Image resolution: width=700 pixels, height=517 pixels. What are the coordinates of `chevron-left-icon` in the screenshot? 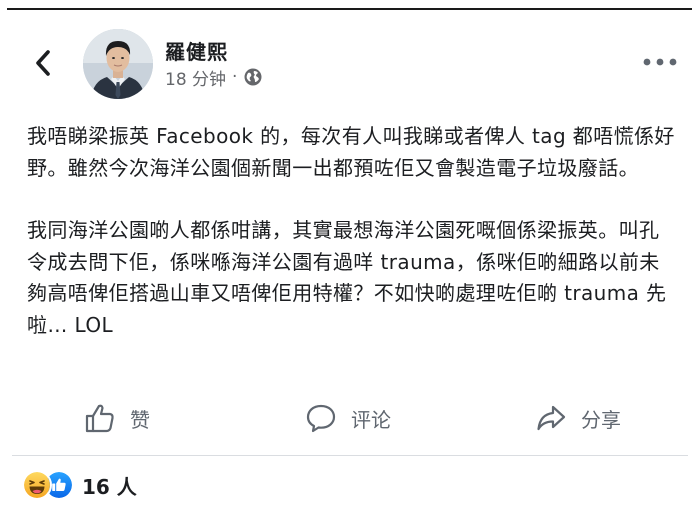 It's located at (43, 63).